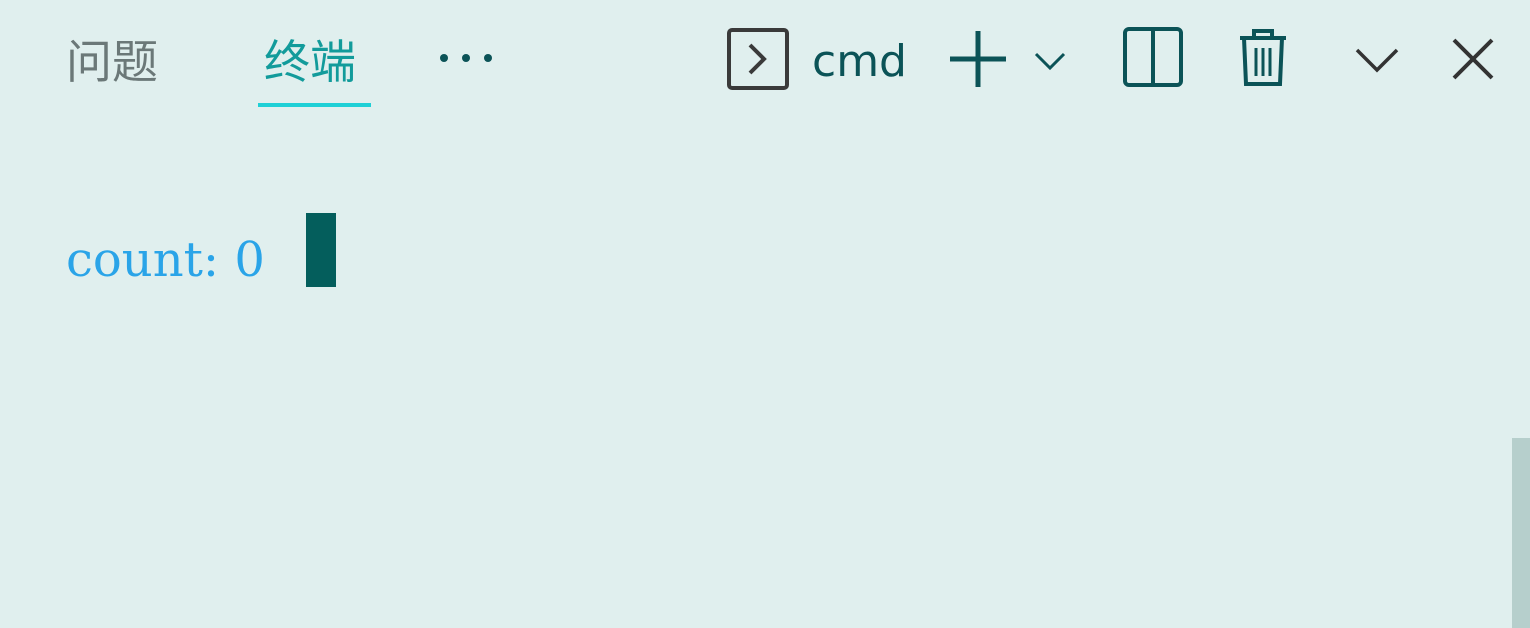 The width and height of the screenshot is (1530, 628). I want to click on active-tab-indicator, so click(314, 105).